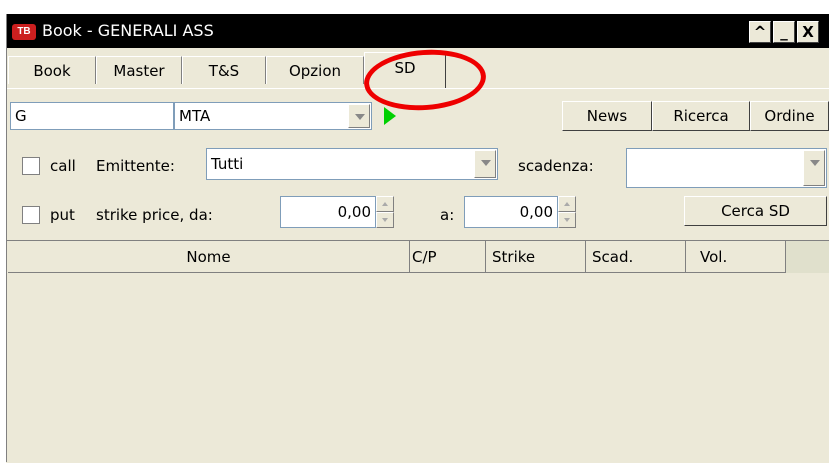 This screenshot has height=463, width=829. I want to click on market-select-value: MTA, so click(195, 116).